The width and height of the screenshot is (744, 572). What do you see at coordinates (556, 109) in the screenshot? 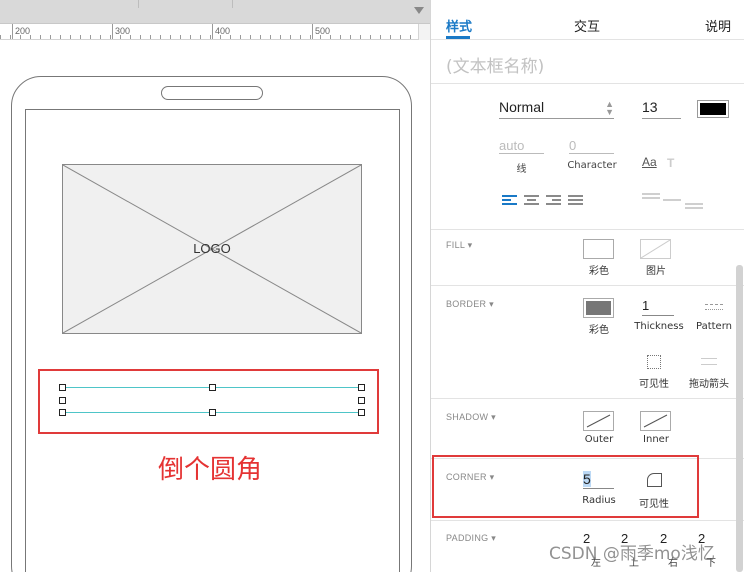
I see `font-weight-select: Normal ▲ ▼` at bounding box center [556, 109].